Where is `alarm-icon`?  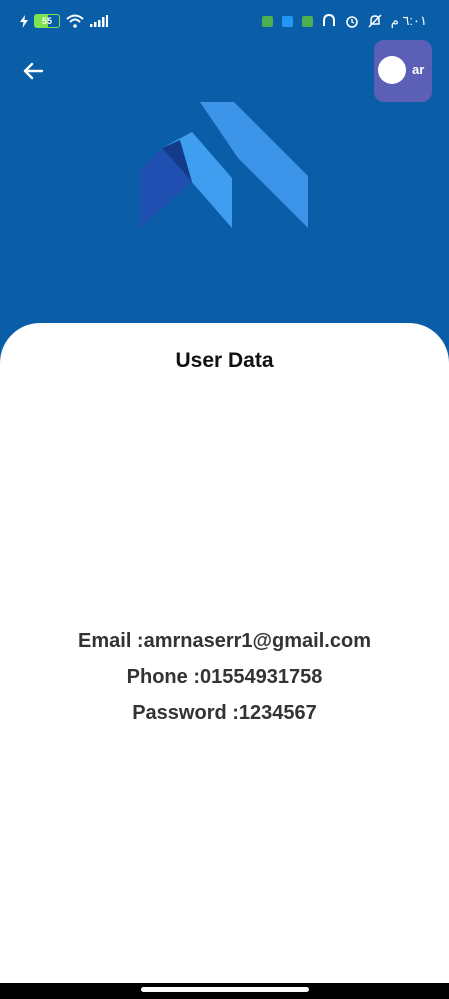 alarm-icon is located at coordinates (351, 22).